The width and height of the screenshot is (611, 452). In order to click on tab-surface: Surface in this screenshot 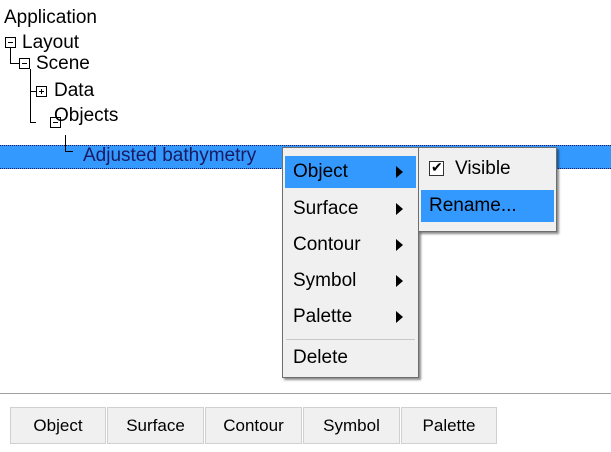, I will do `click(155, 425)`.